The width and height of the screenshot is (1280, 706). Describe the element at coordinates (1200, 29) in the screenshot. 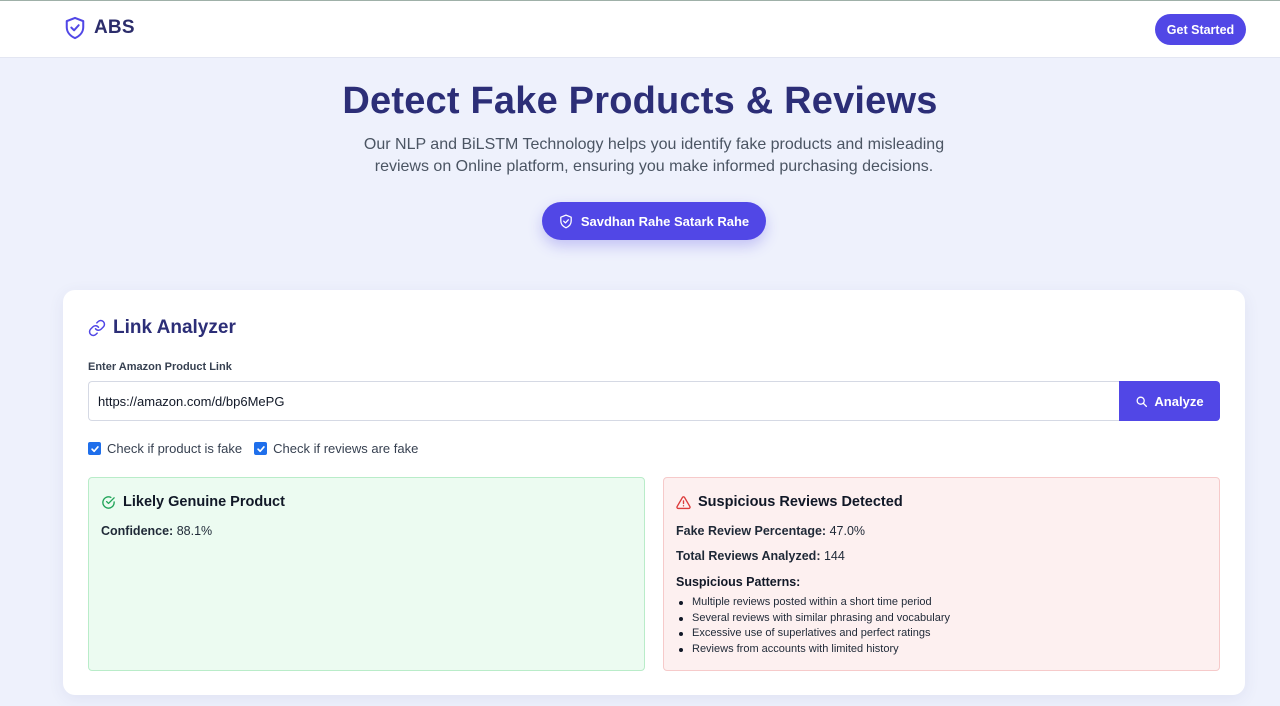

I see `get-started-button: Get Started` at that location.